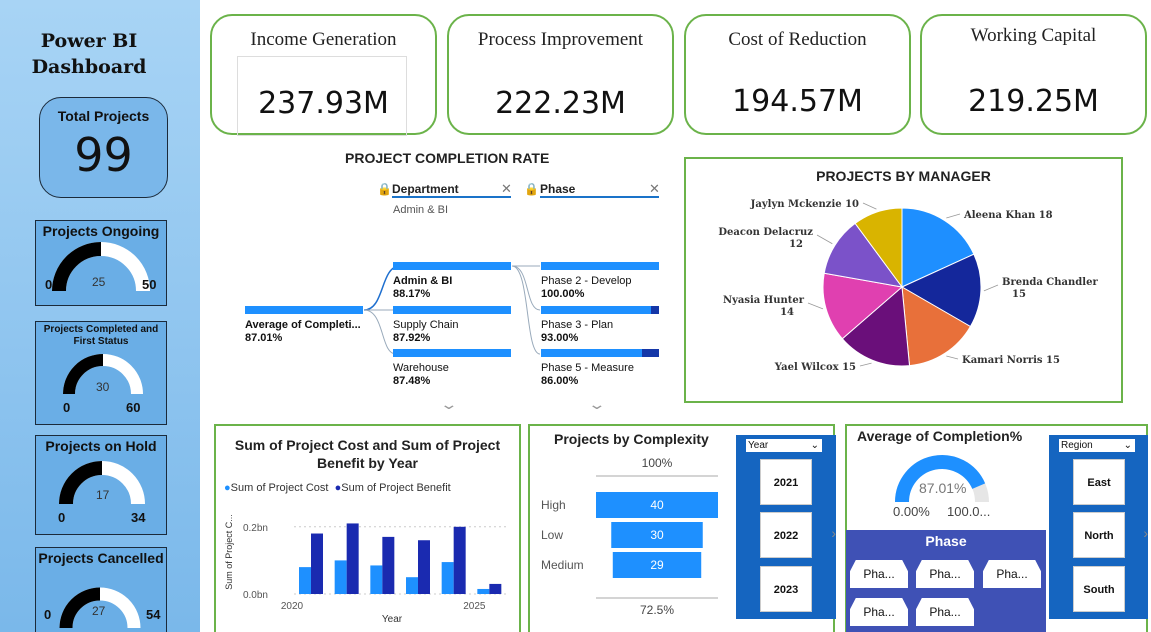  What do you see at coordinates (786, 589) in the screenshot?
I see `year-slicer-item: 2023` at bounding box center [786, 589].